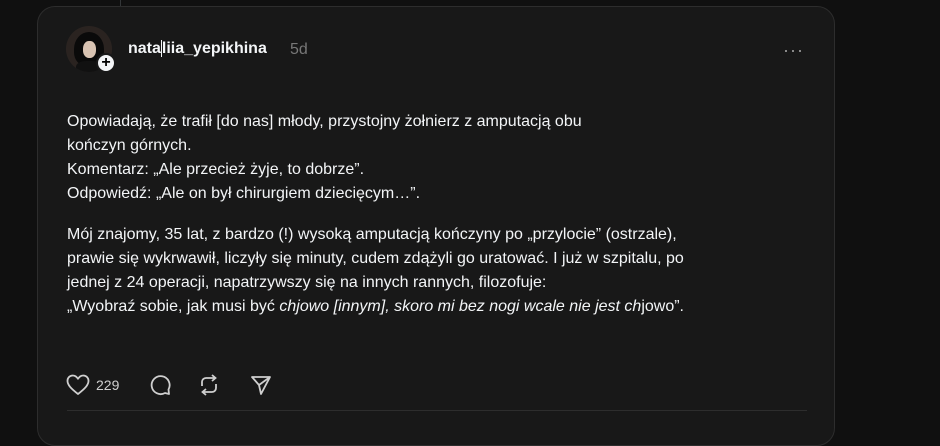 The width and height of the screenshot is (940, 446). What do you see at coordinates (662, 306) in the screenshot?
I see `para2-line-4c: jowo”.` at bounding box center [662, 306].